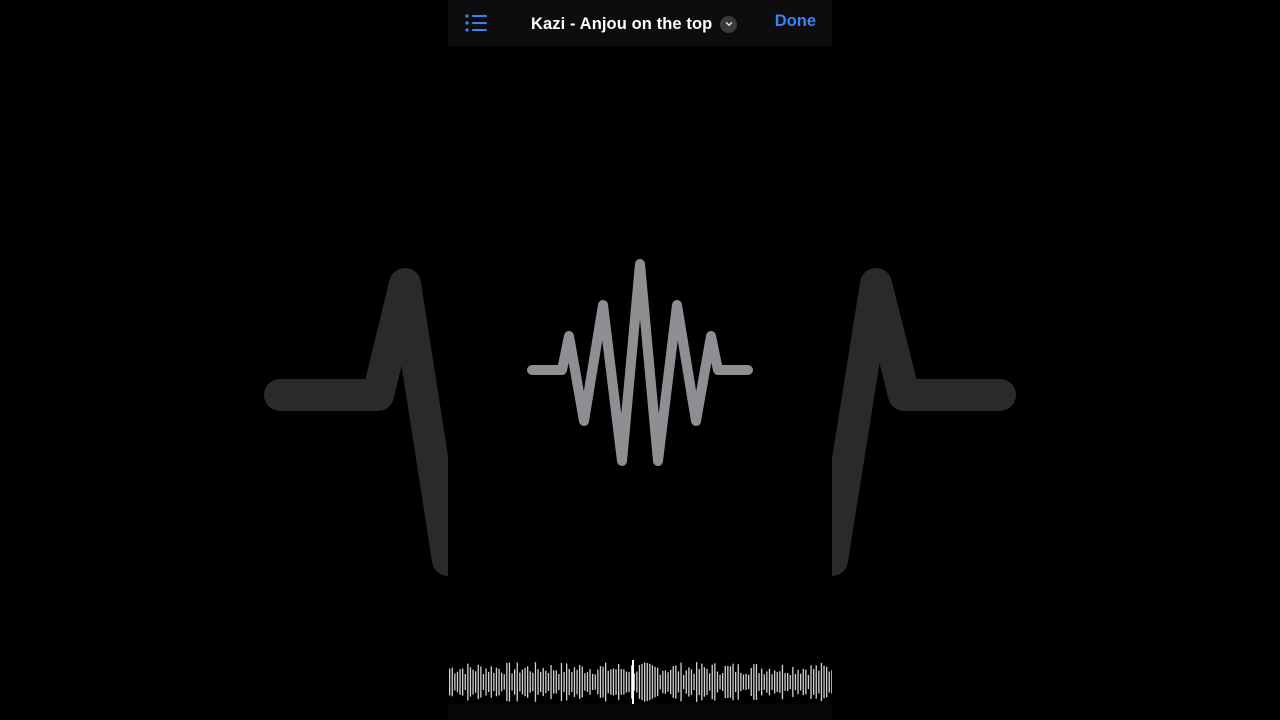 This screenshot has height=720, width=1280. Describe the element at coordinates (795, 21) in the screenshot. I see `done-button: Done` at that location.